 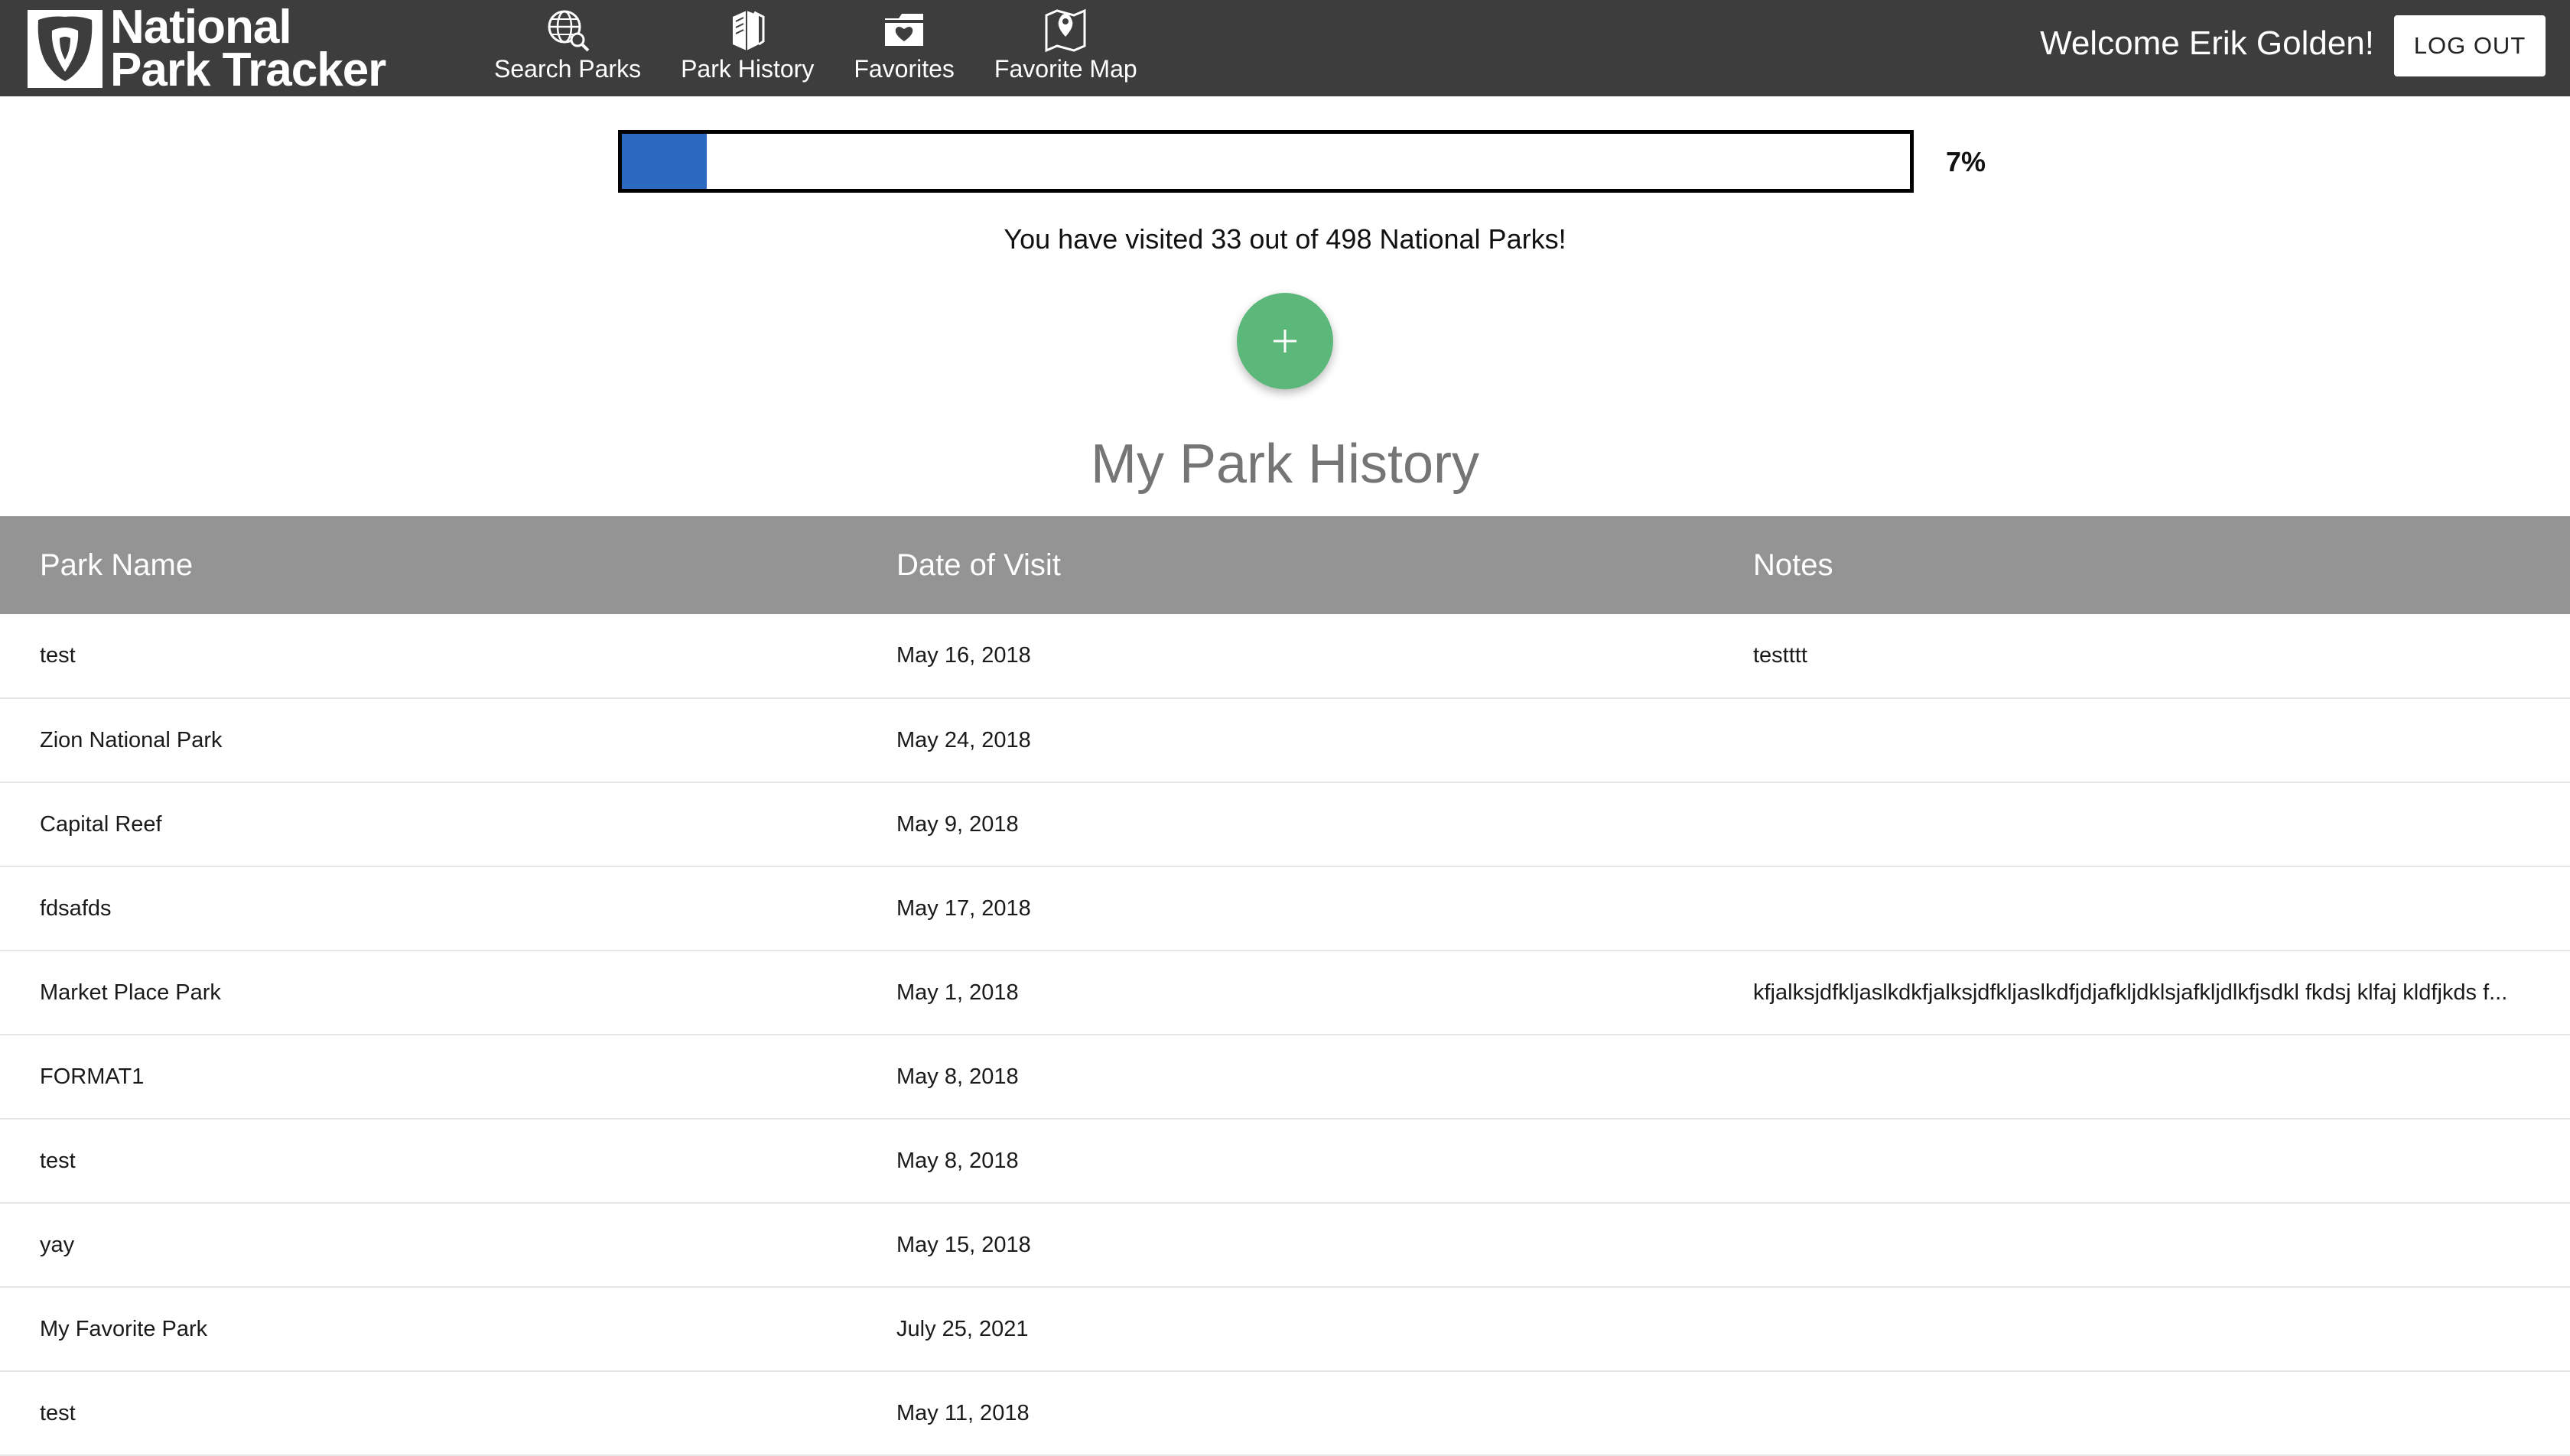 I want to click on table-row: Zion National Park May 24, 2018, so click(x=1285, y=740).